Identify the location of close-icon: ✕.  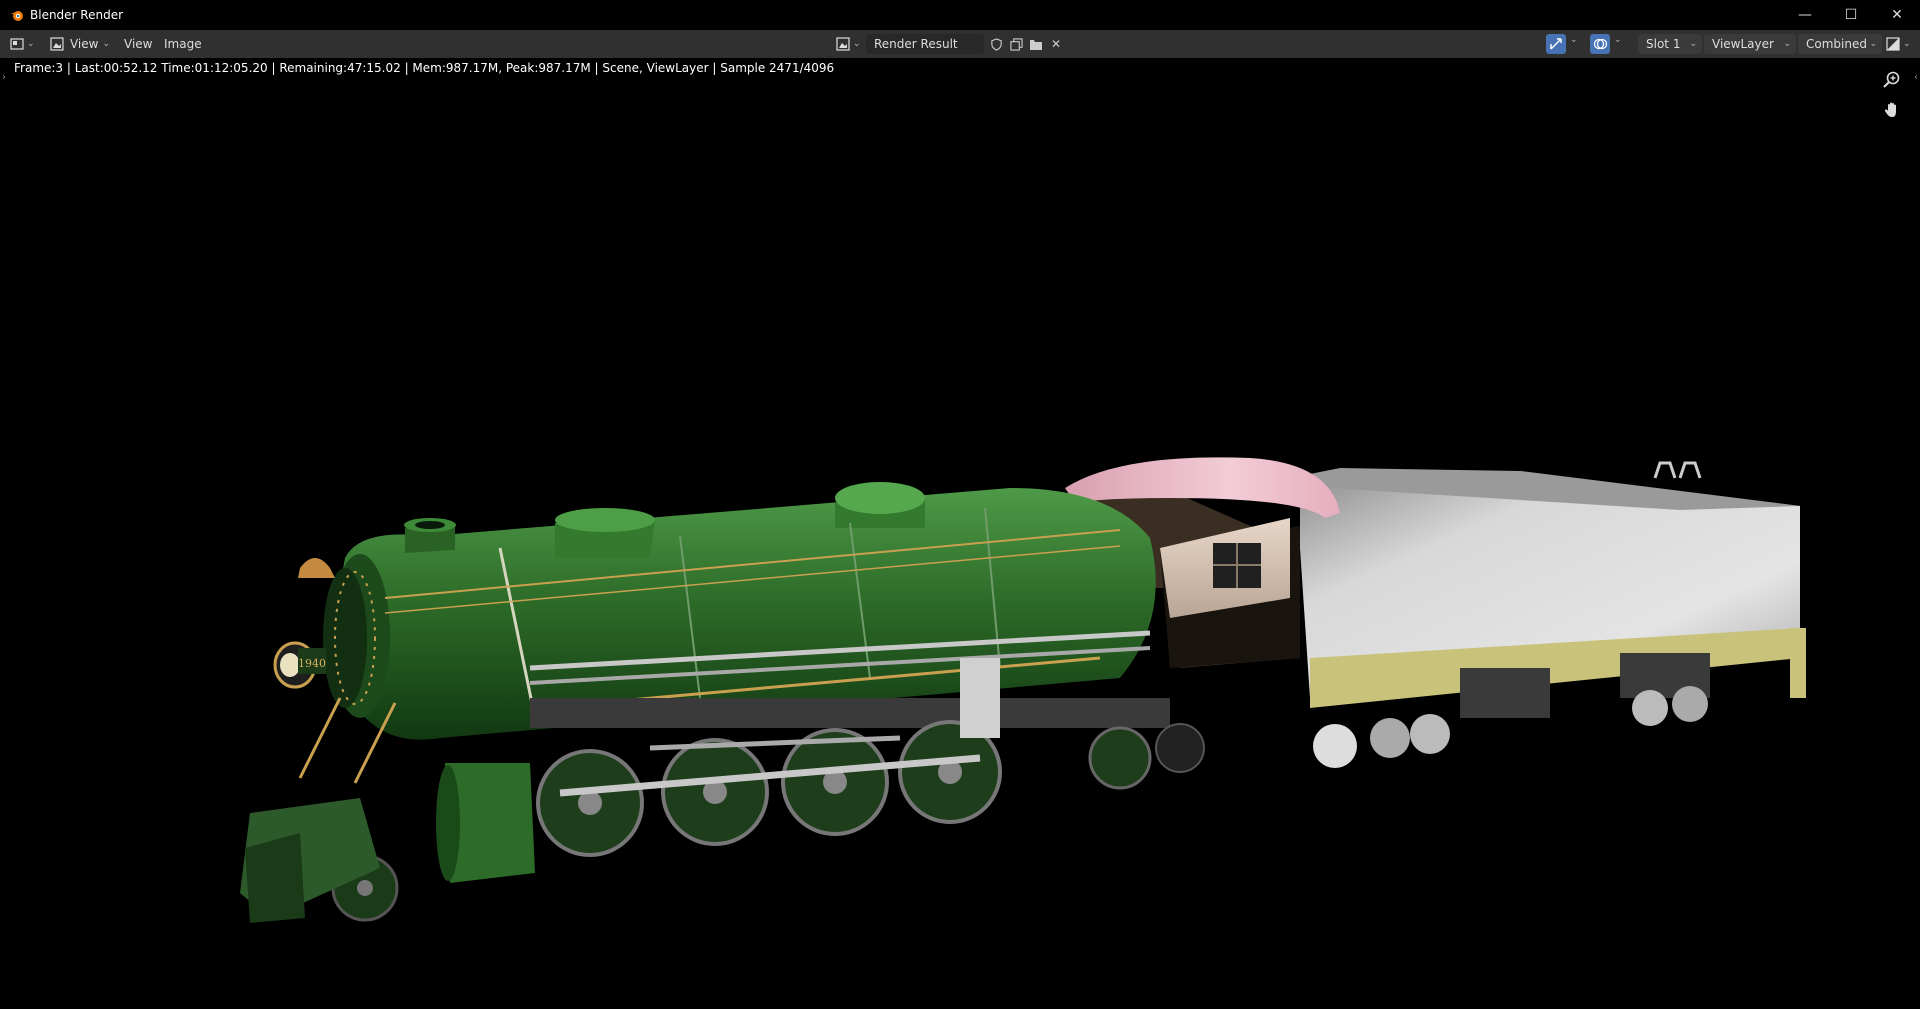
(1056, 44).